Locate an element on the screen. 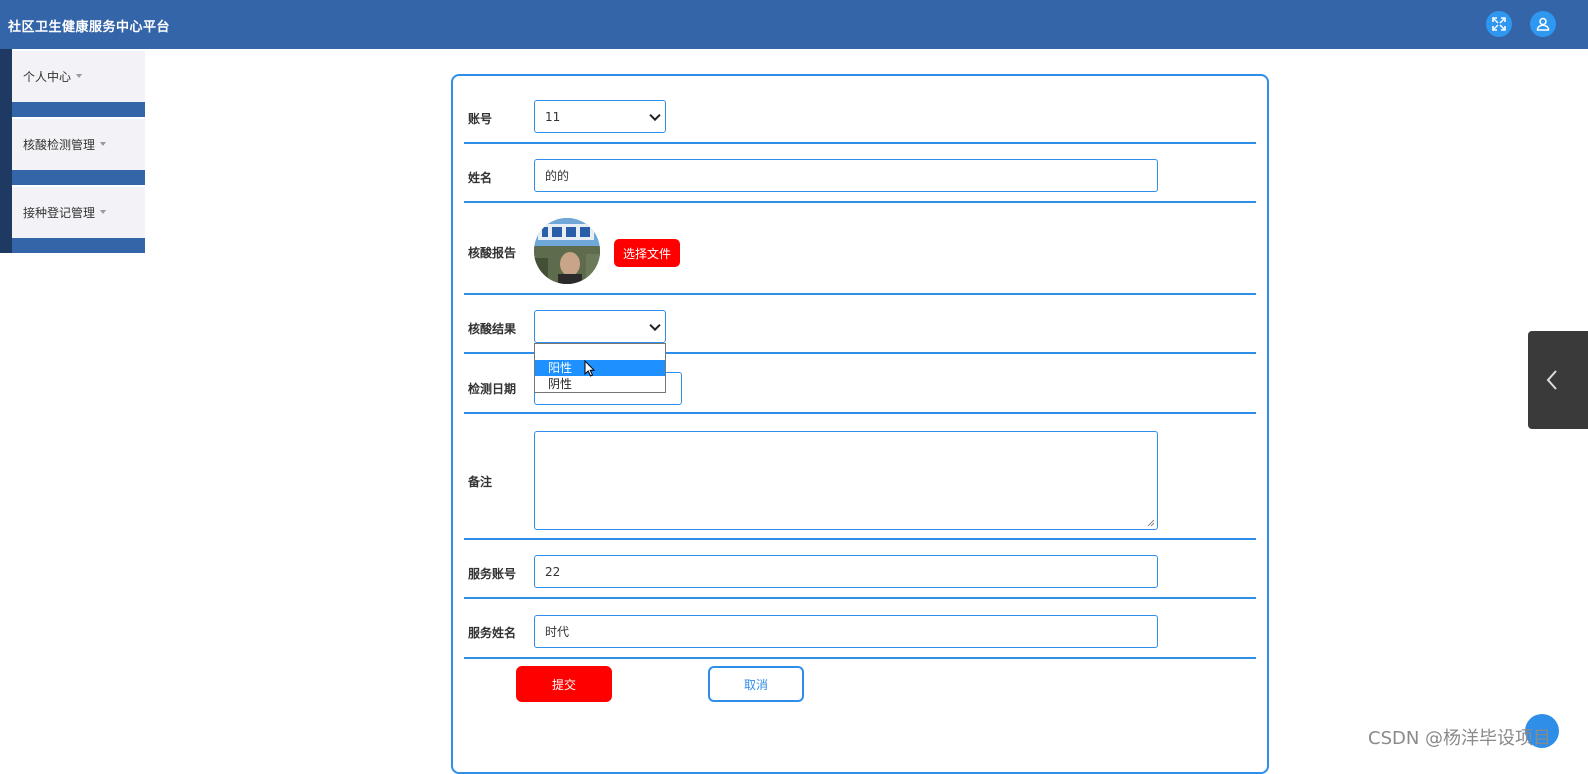  result-select is located at coordinates (600, 326).